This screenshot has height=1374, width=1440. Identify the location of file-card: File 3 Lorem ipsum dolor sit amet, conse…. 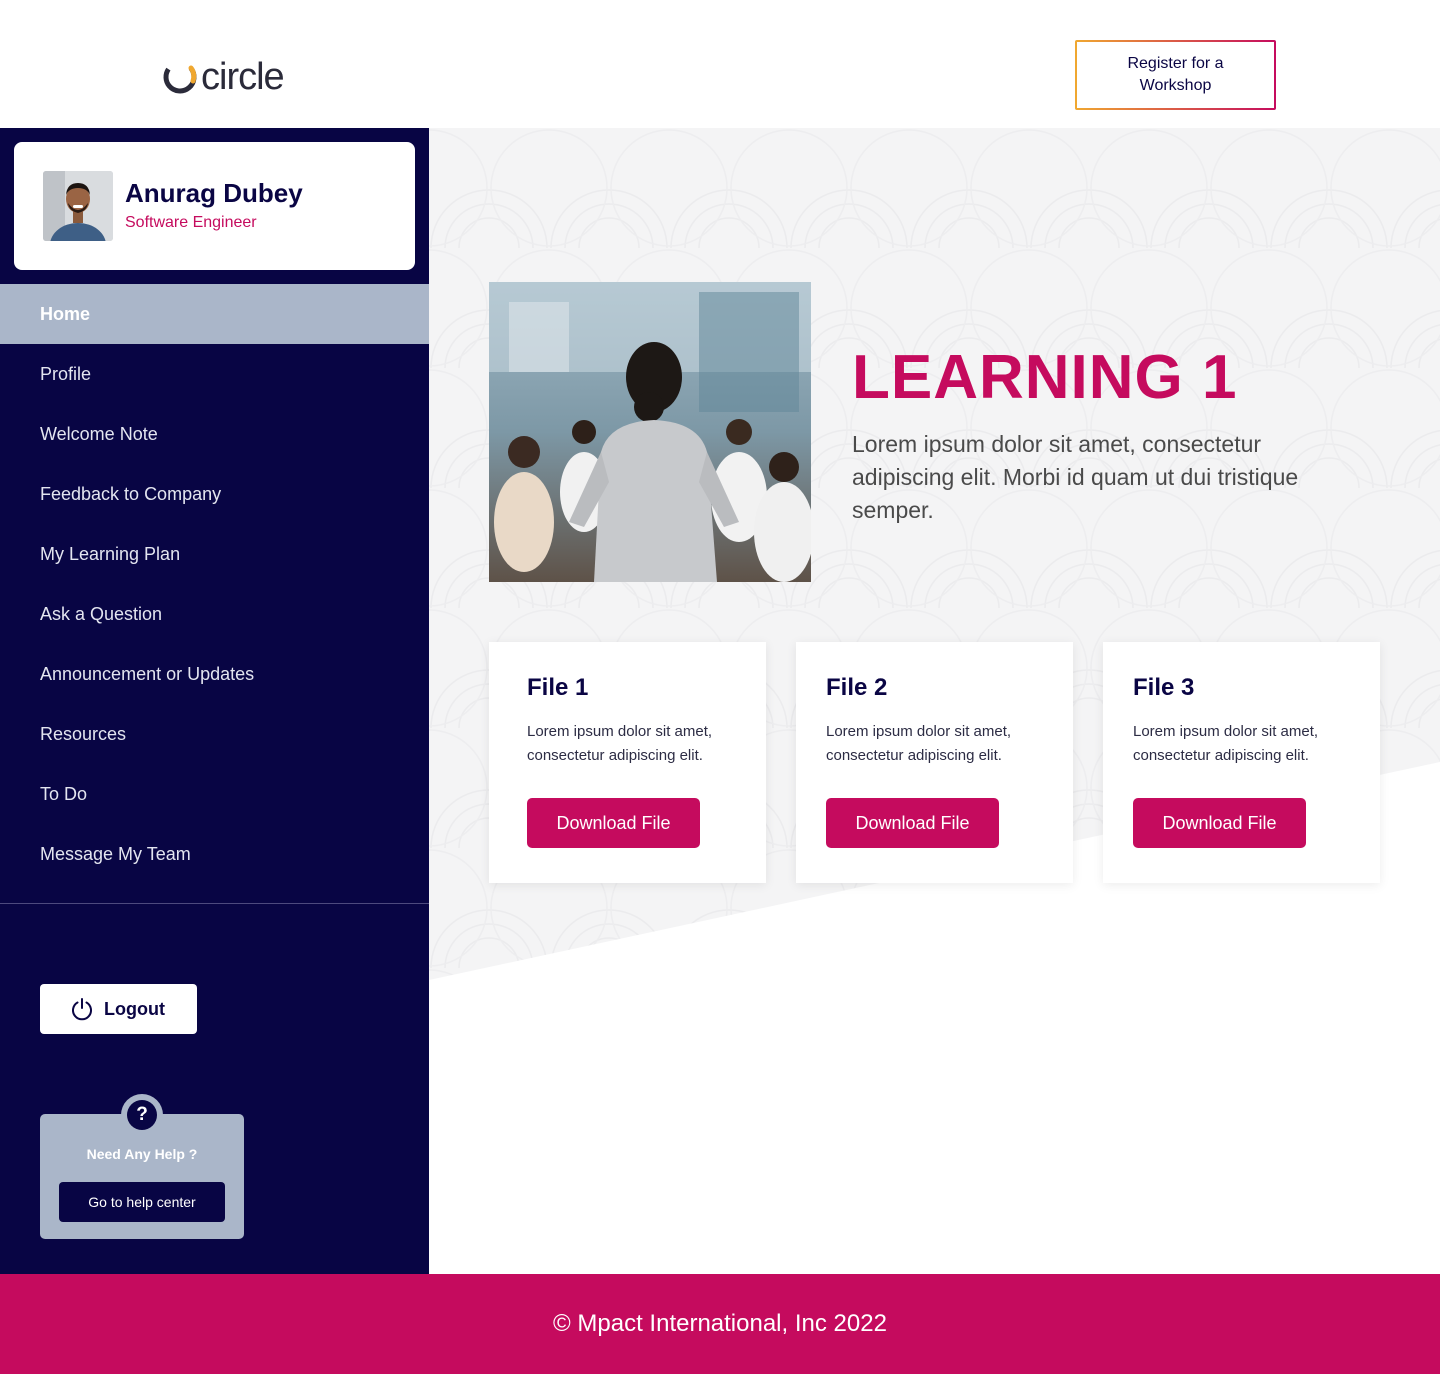
(1241, 762).